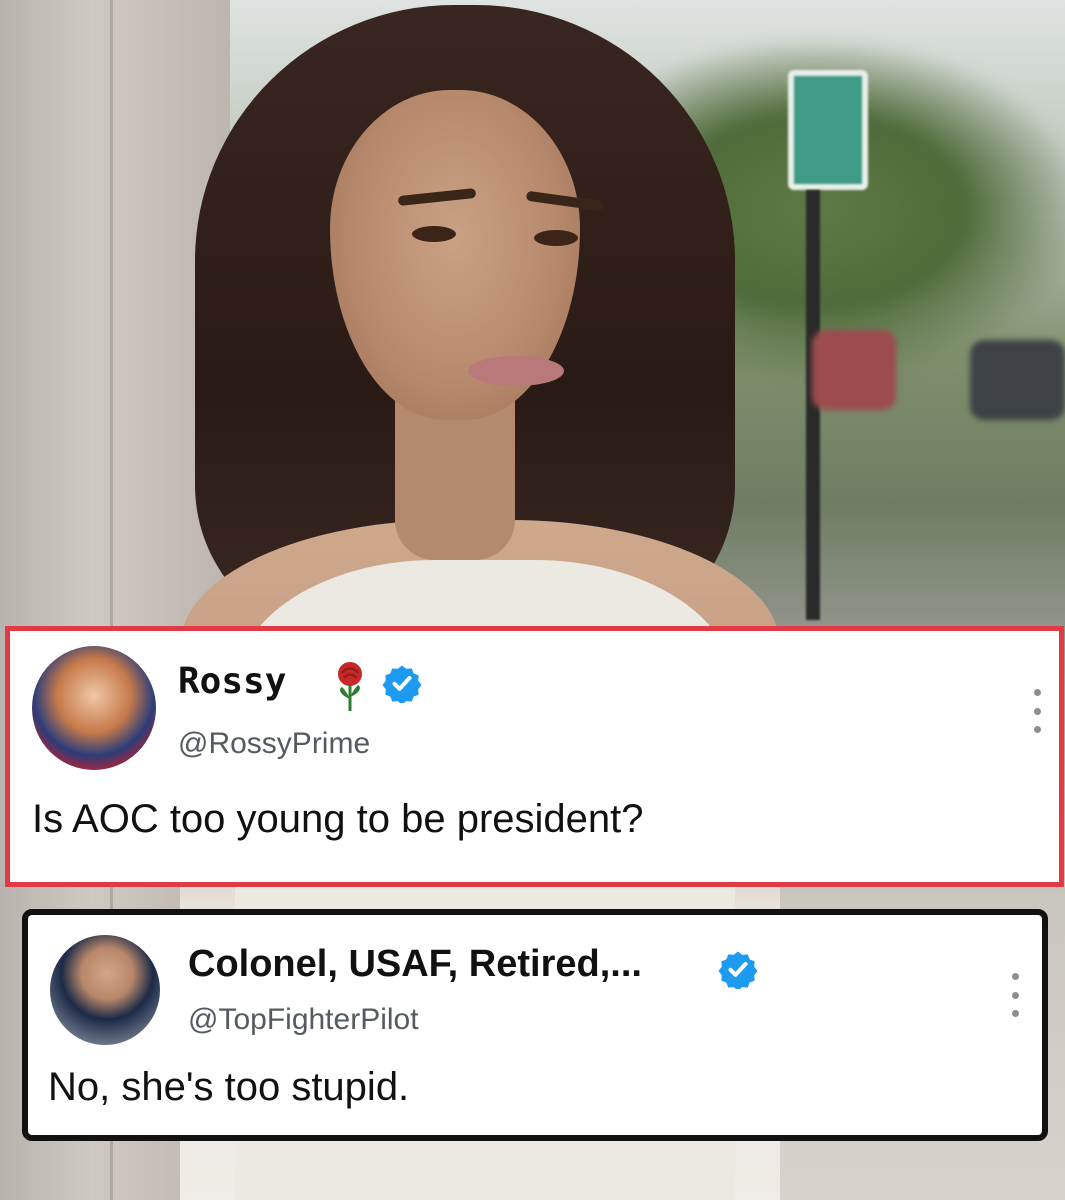  I want to click on lips, so click(516, 371).